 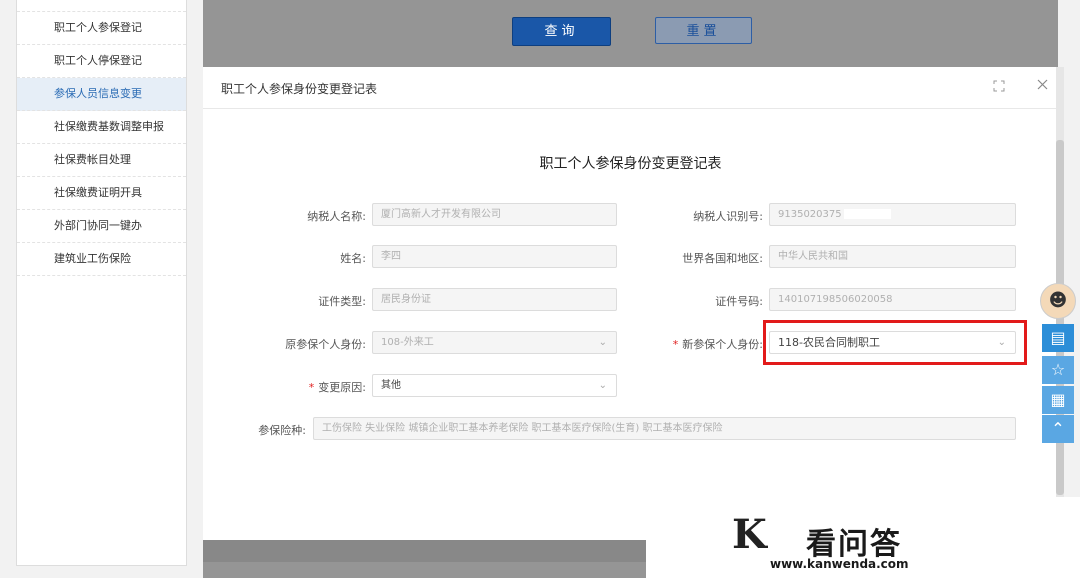 What do you see at coordinates (1058, 400) in the screenshot?
I see `calculator-icon: ▦` at bounding box center [1058, 400].